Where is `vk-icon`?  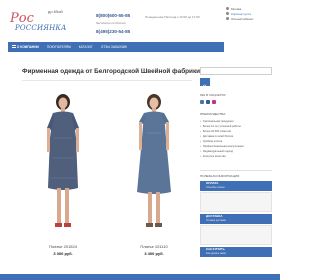
vk-icon is located at coordinates (202, 102).